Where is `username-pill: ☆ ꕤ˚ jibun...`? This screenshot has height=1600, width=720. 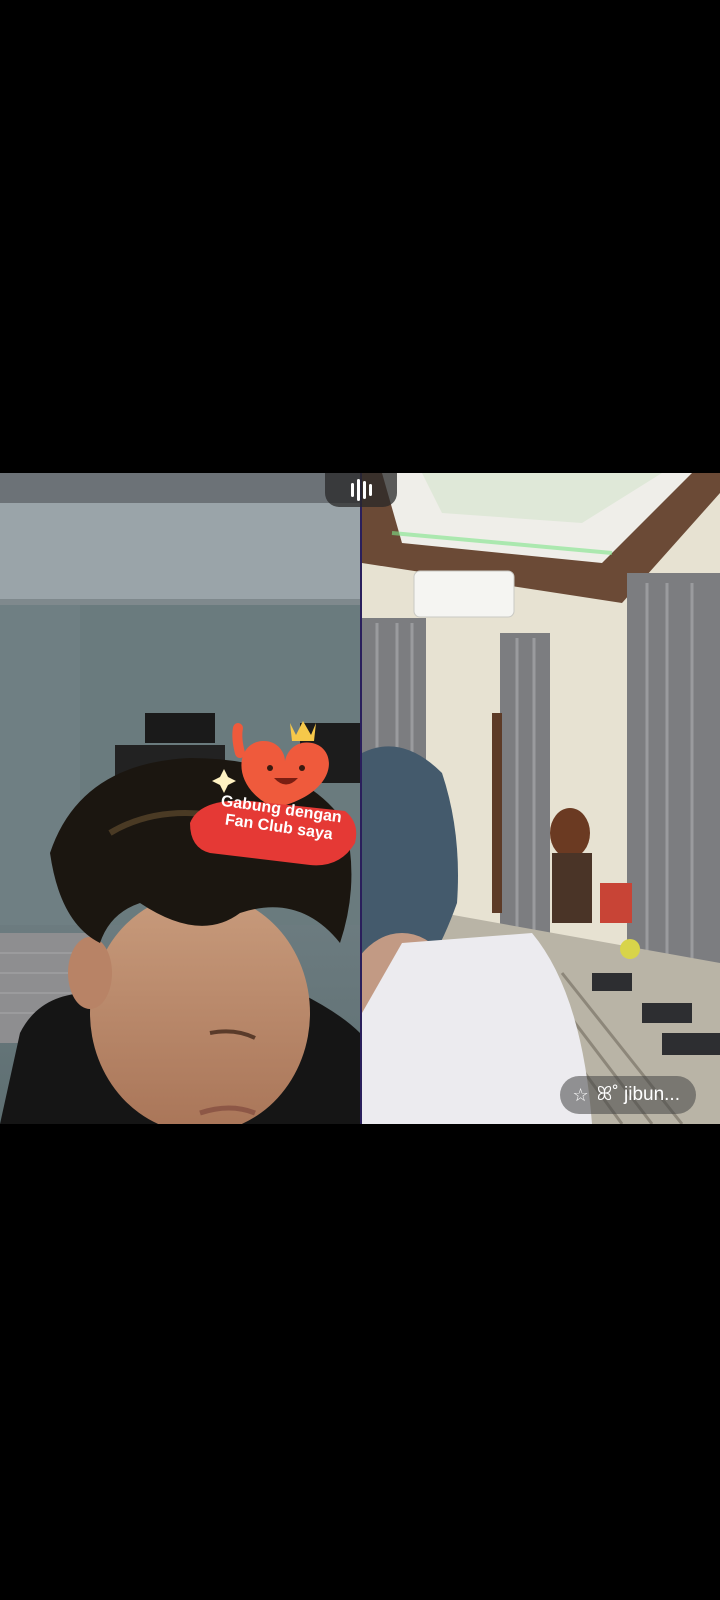 username-pill: ☆ ꕤ˚ jibun... is located at coordinates (628, 1095).